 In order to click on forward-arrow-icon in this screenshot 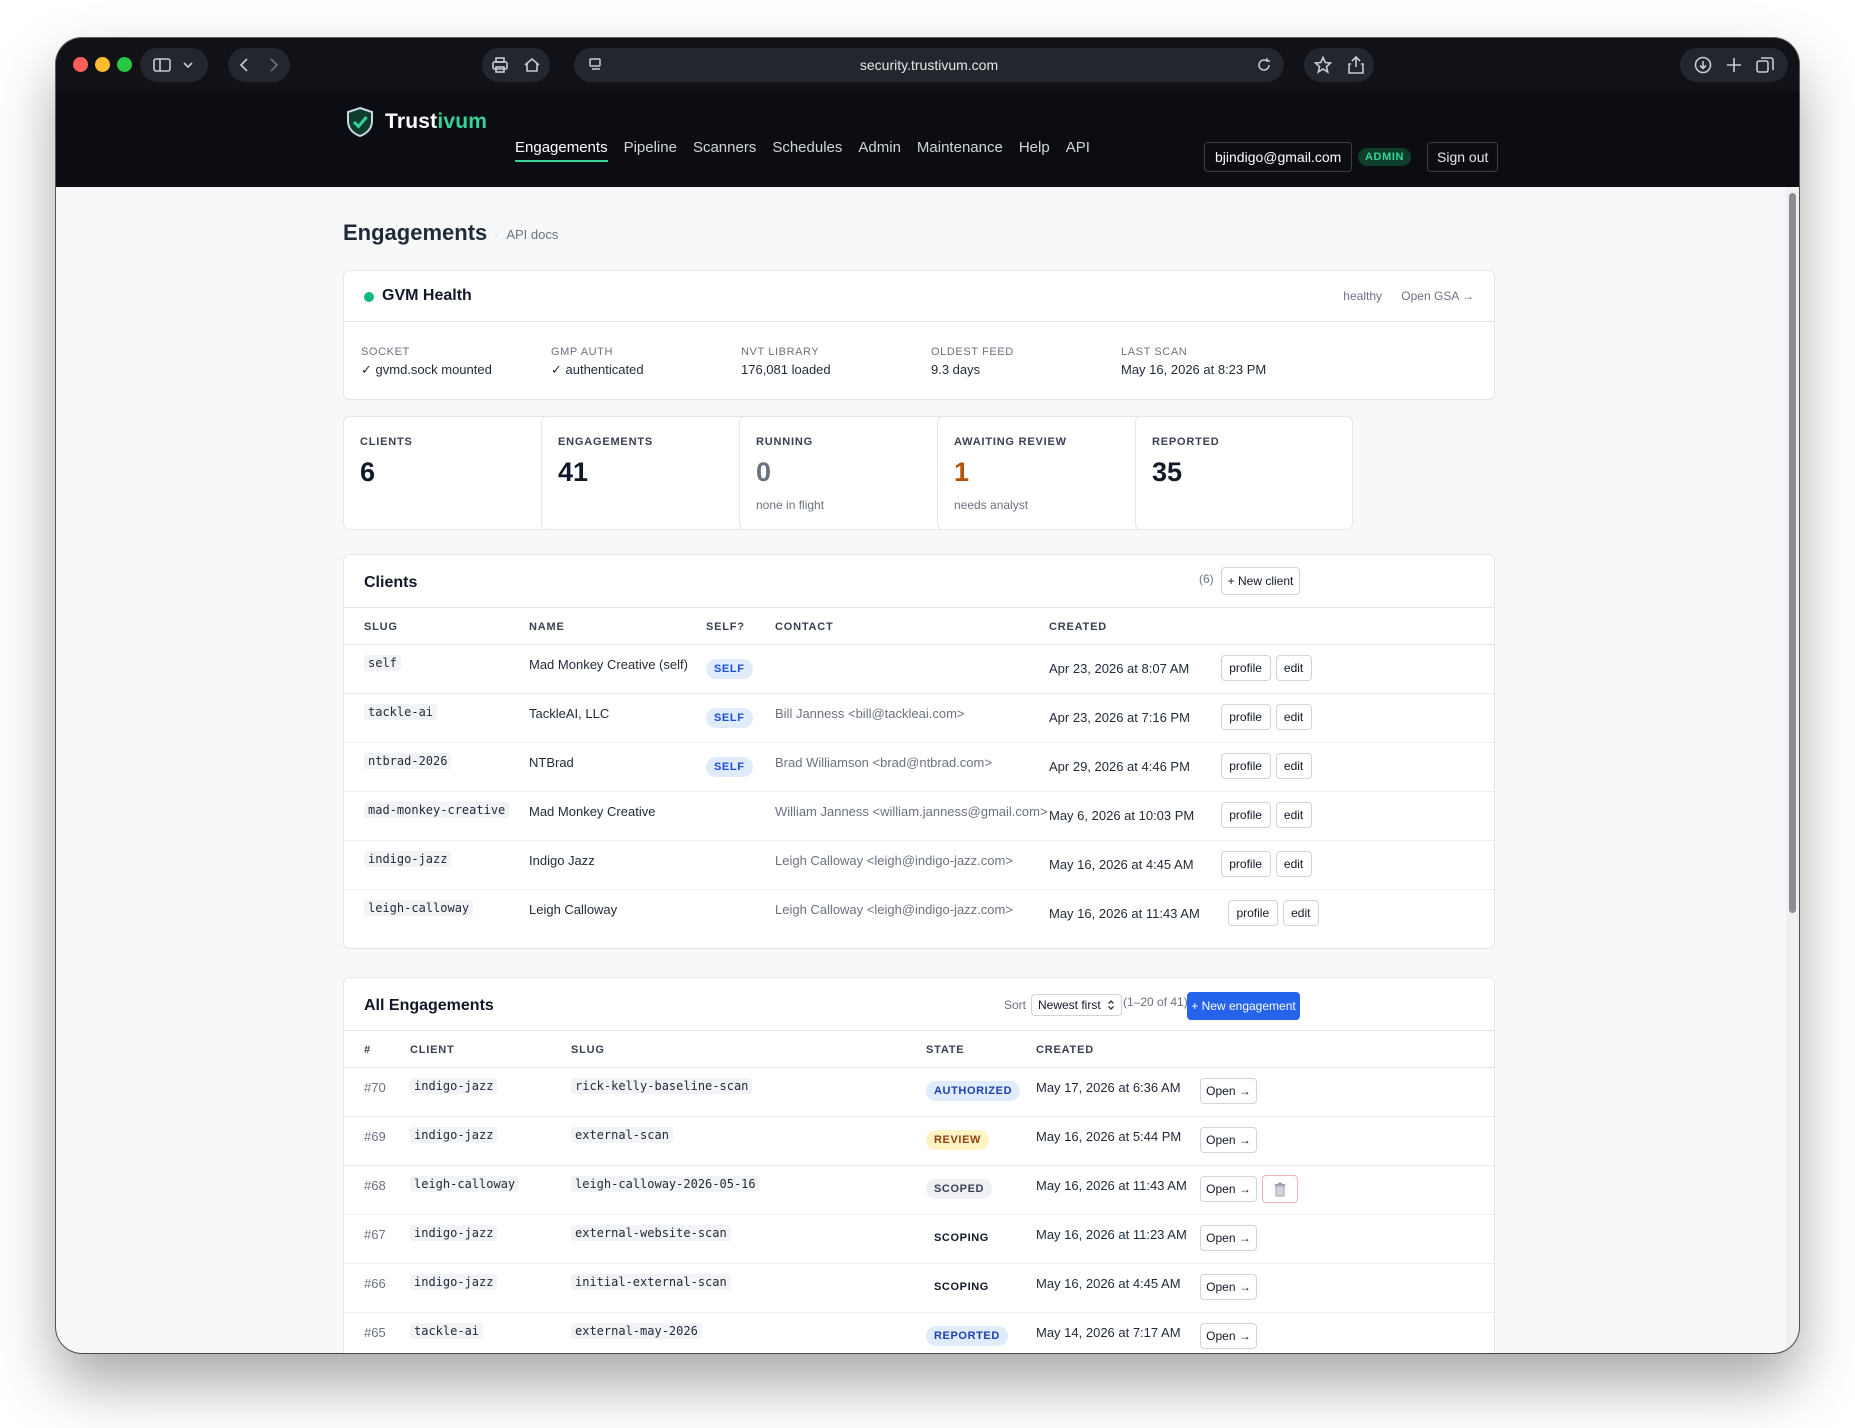, I will do `click(274, 65)`.